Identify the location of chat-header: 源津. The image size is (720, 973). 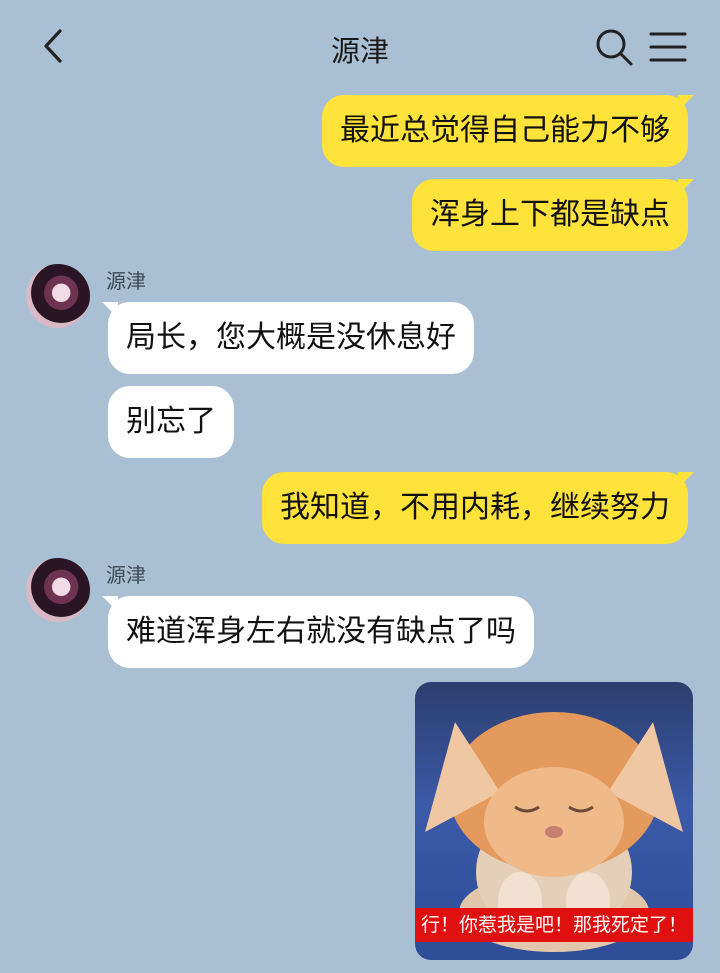
(360, 46).